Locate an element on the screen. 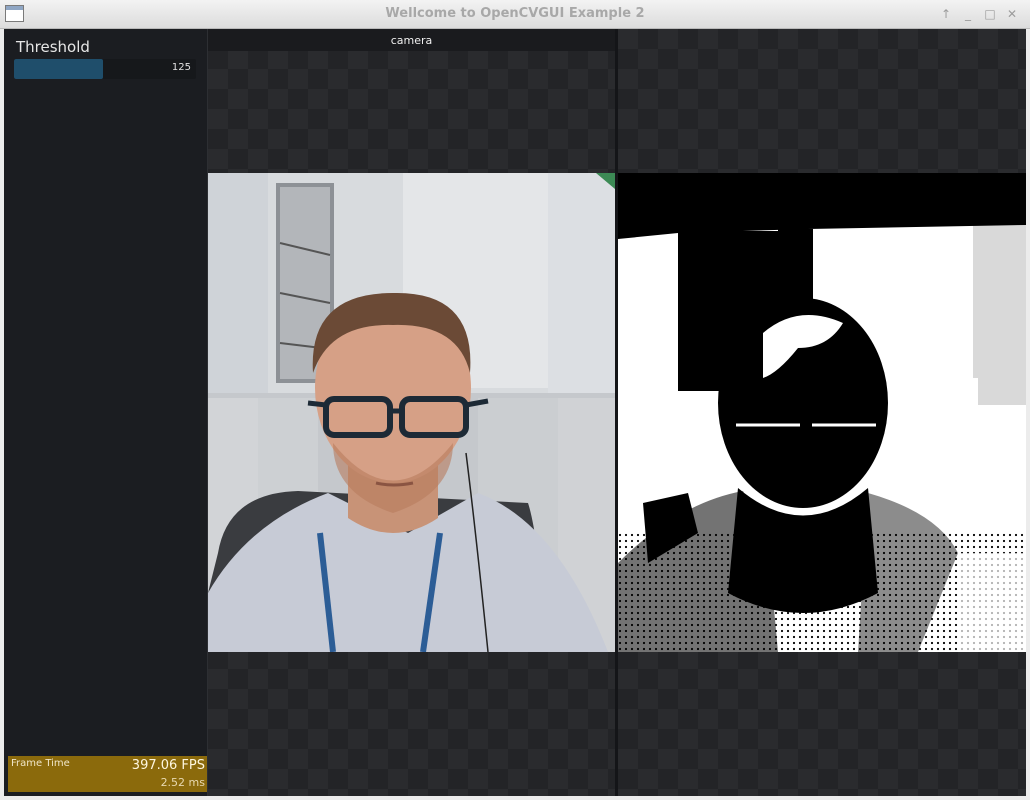 The width and height of the screenshot is (1030, 800). threshold-slider: 125 is located at coordinates (105, 69).